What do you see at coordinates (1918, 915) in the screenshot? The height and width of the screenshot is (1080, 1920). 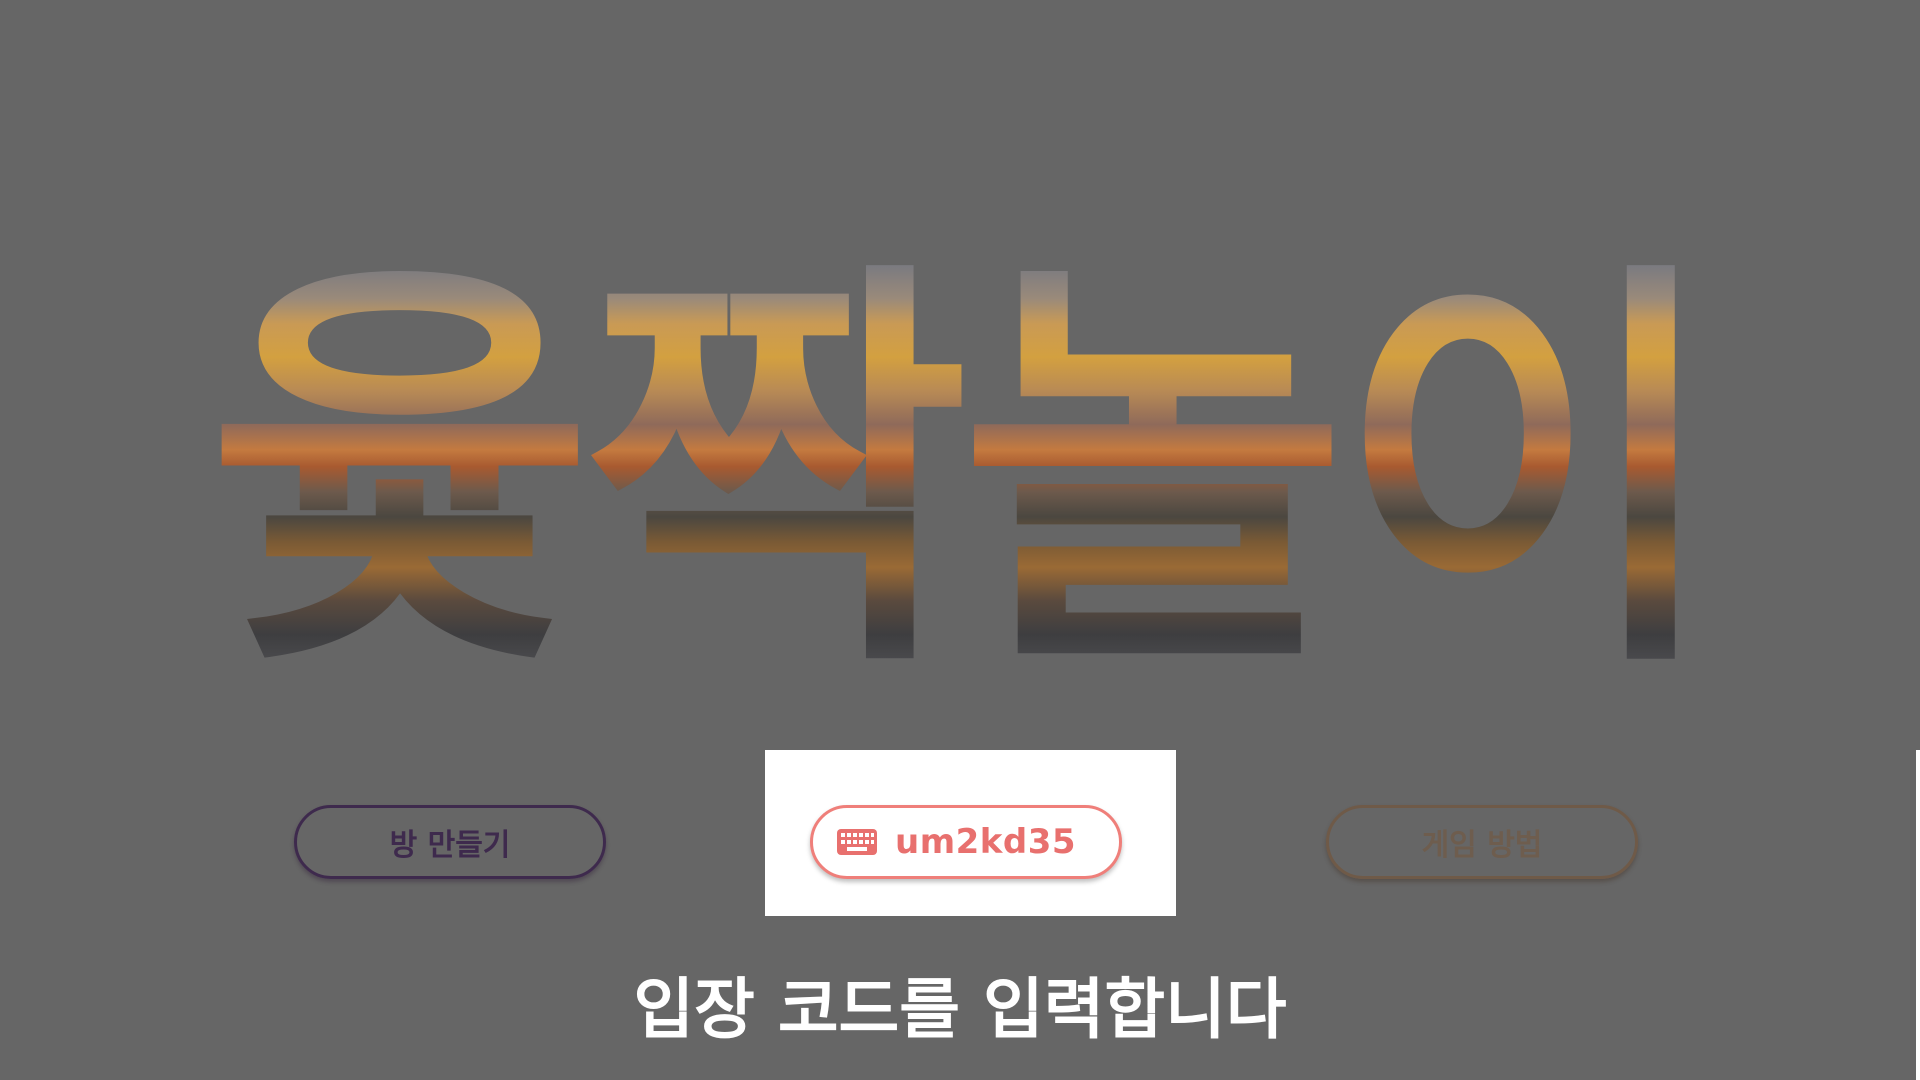 I see `edge-divider` at bounding box center [1918, 915].